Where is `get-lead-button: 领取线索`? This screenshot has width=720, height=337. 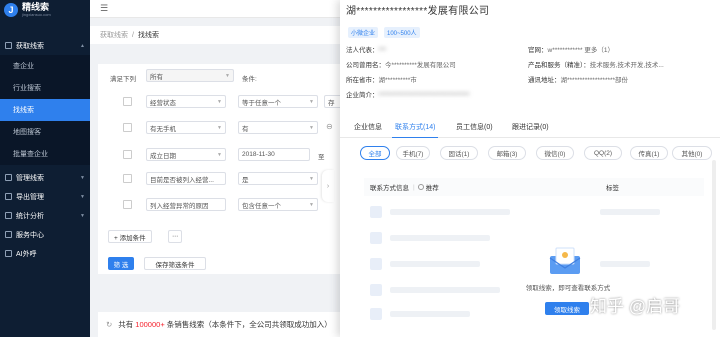
get-lead-button: 领取线索 is located at coordinates (567, 308).